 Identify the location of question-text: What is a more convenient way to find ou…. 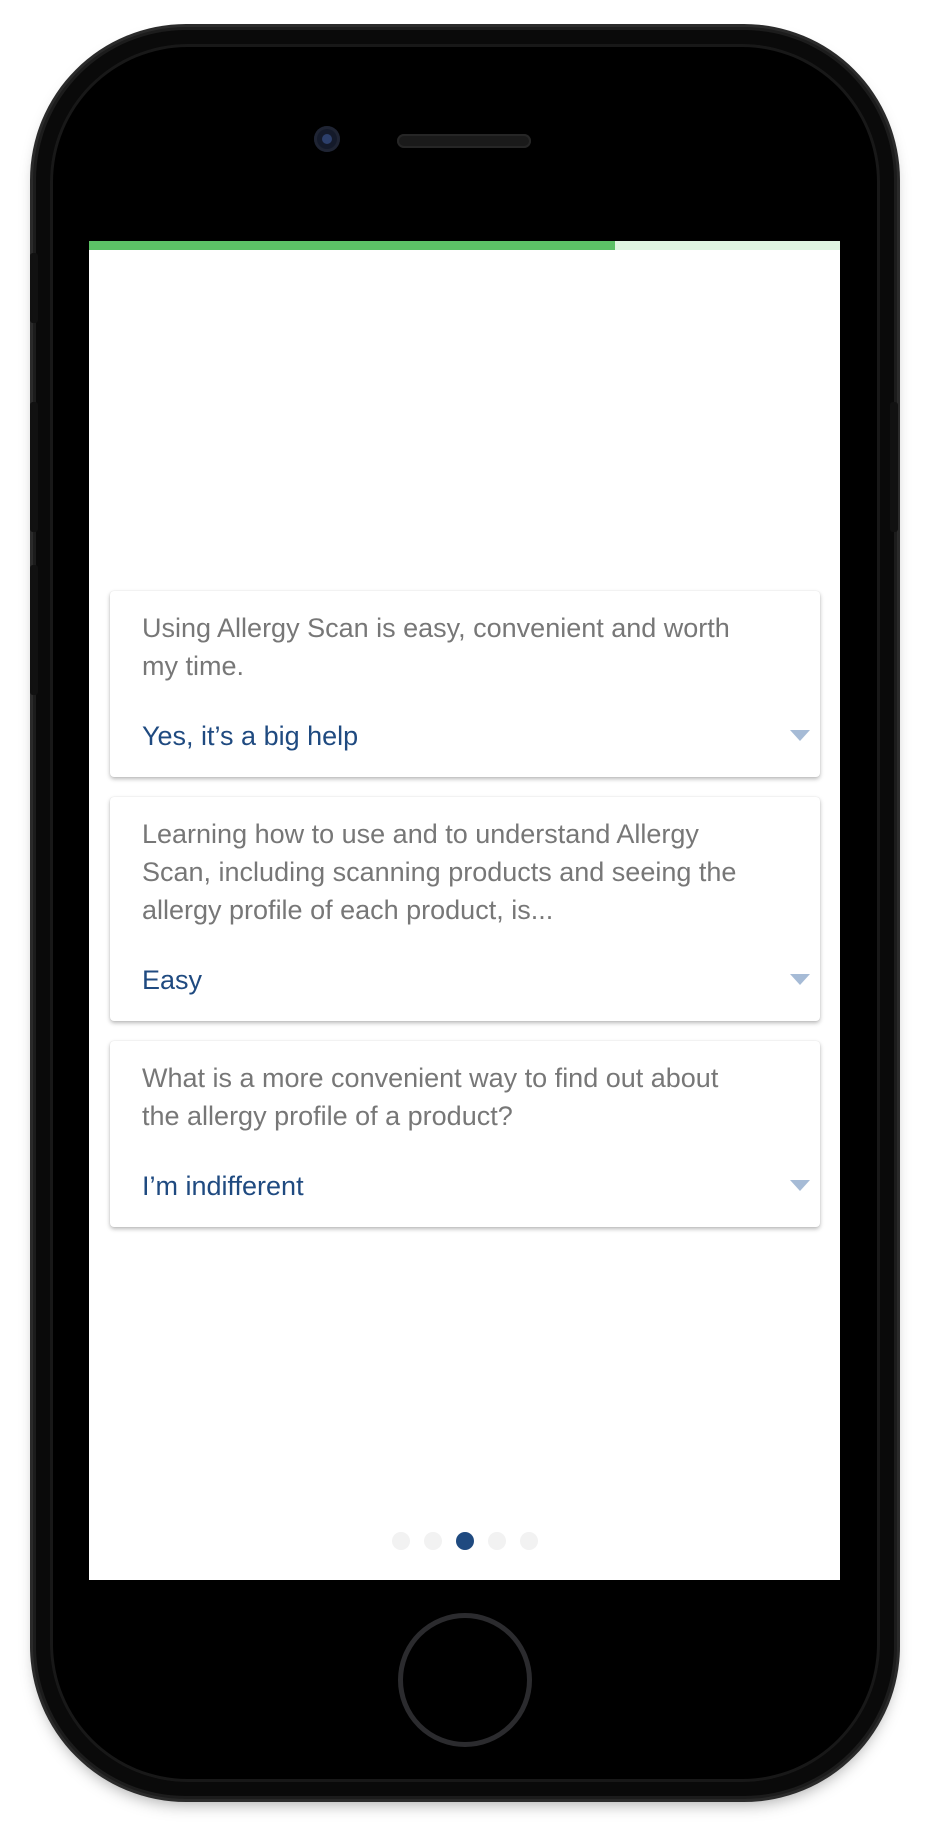
(430, 1097).